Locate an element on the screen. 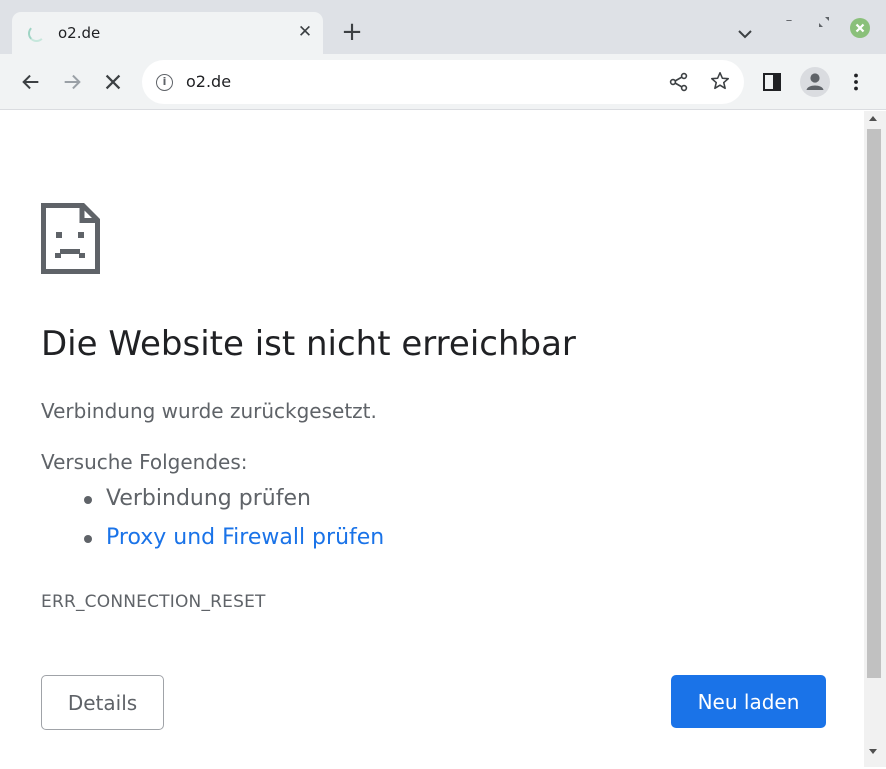 The image size is (886, 769). plus-icon: + is located at coordinates (352, 32).